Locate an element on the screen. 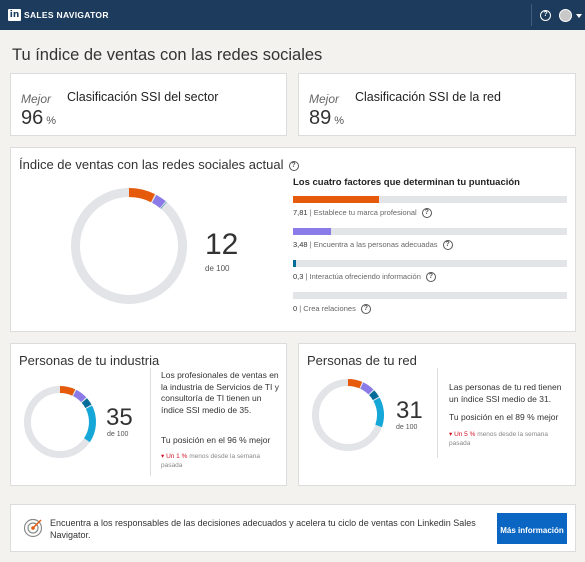 The width and height of the screenshot is (585, 562). network-rank-card: Mejor Clasificación SSI de la red 89% is located at coordinates (437, 104).